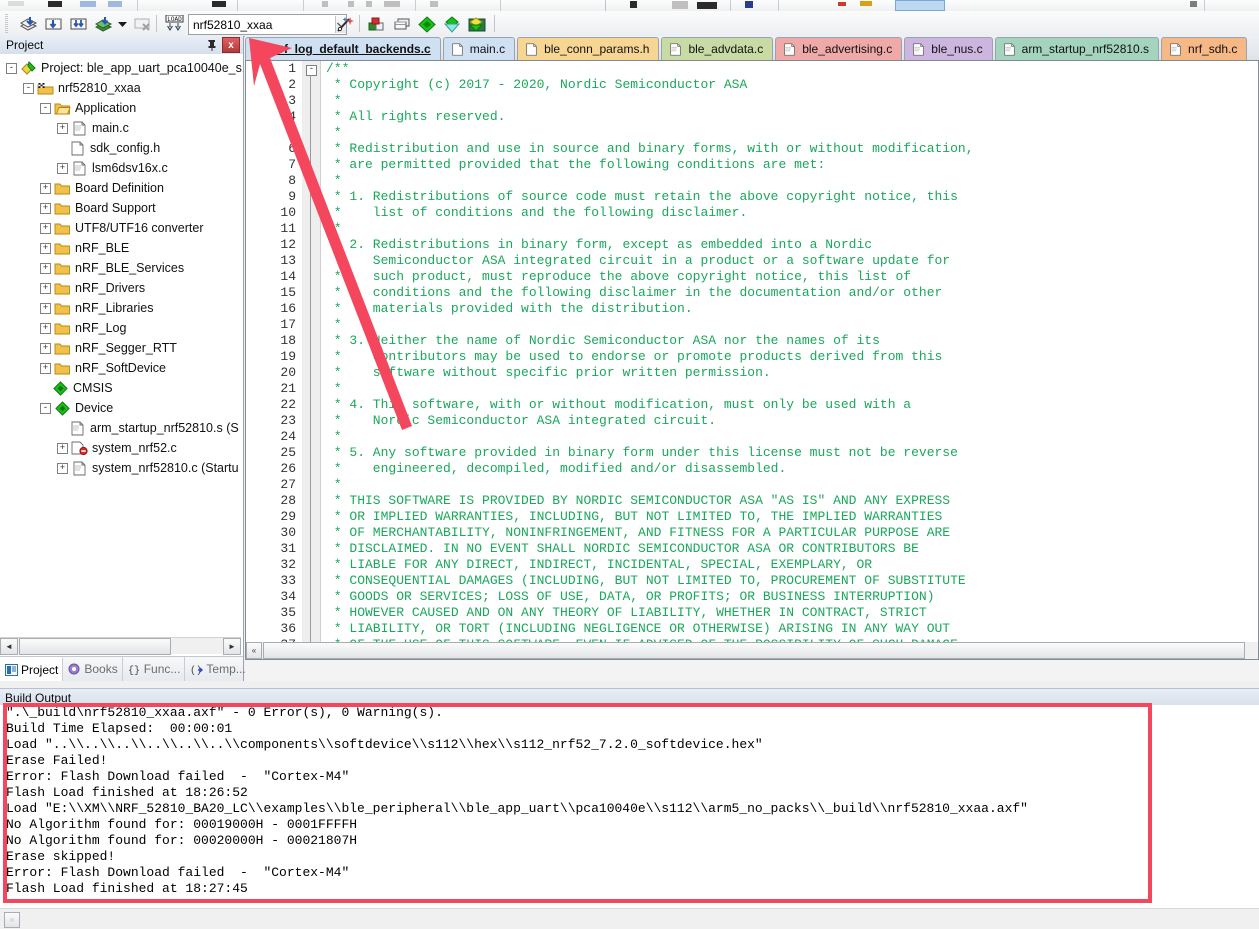 This screenshot has width=1259, height=929. I want to click on tree-item-main-c: + main.c, so click(121, 128).